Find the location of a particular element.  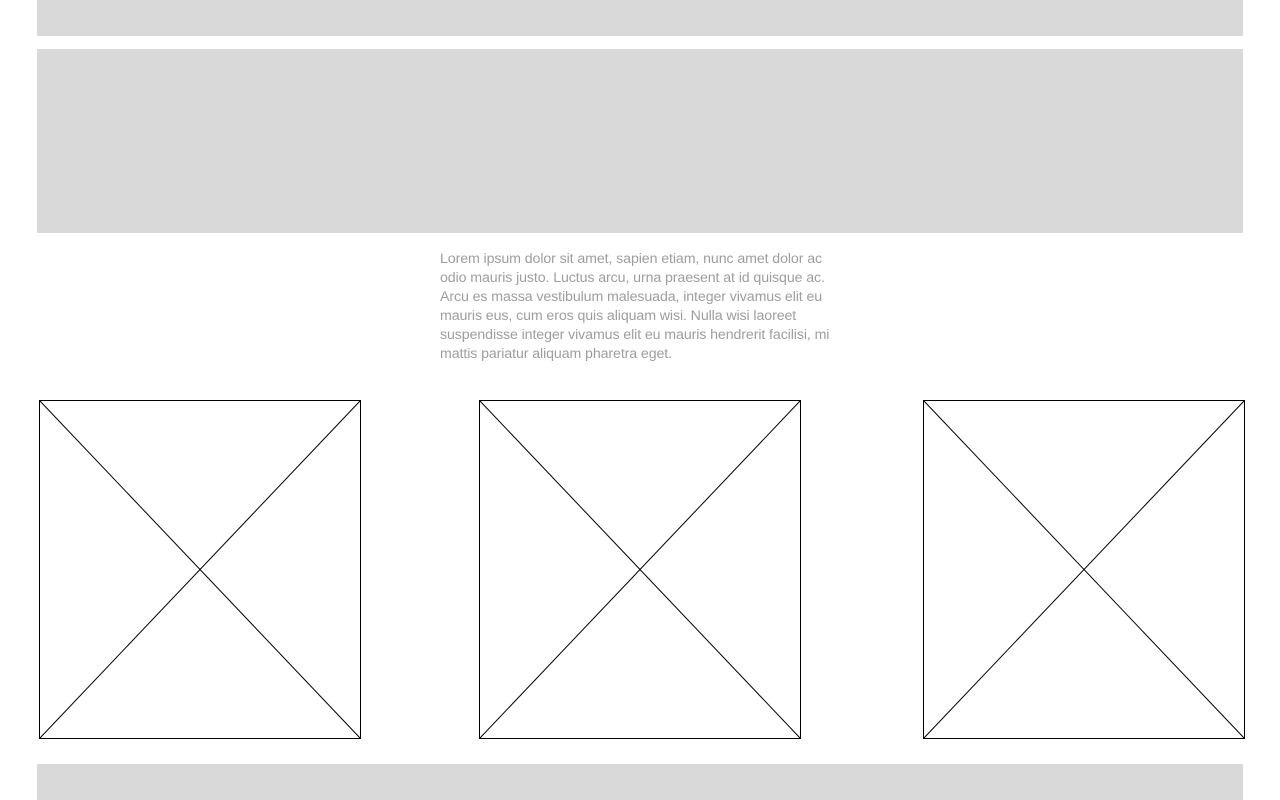

header-bar is located at coordinates (640, 18).